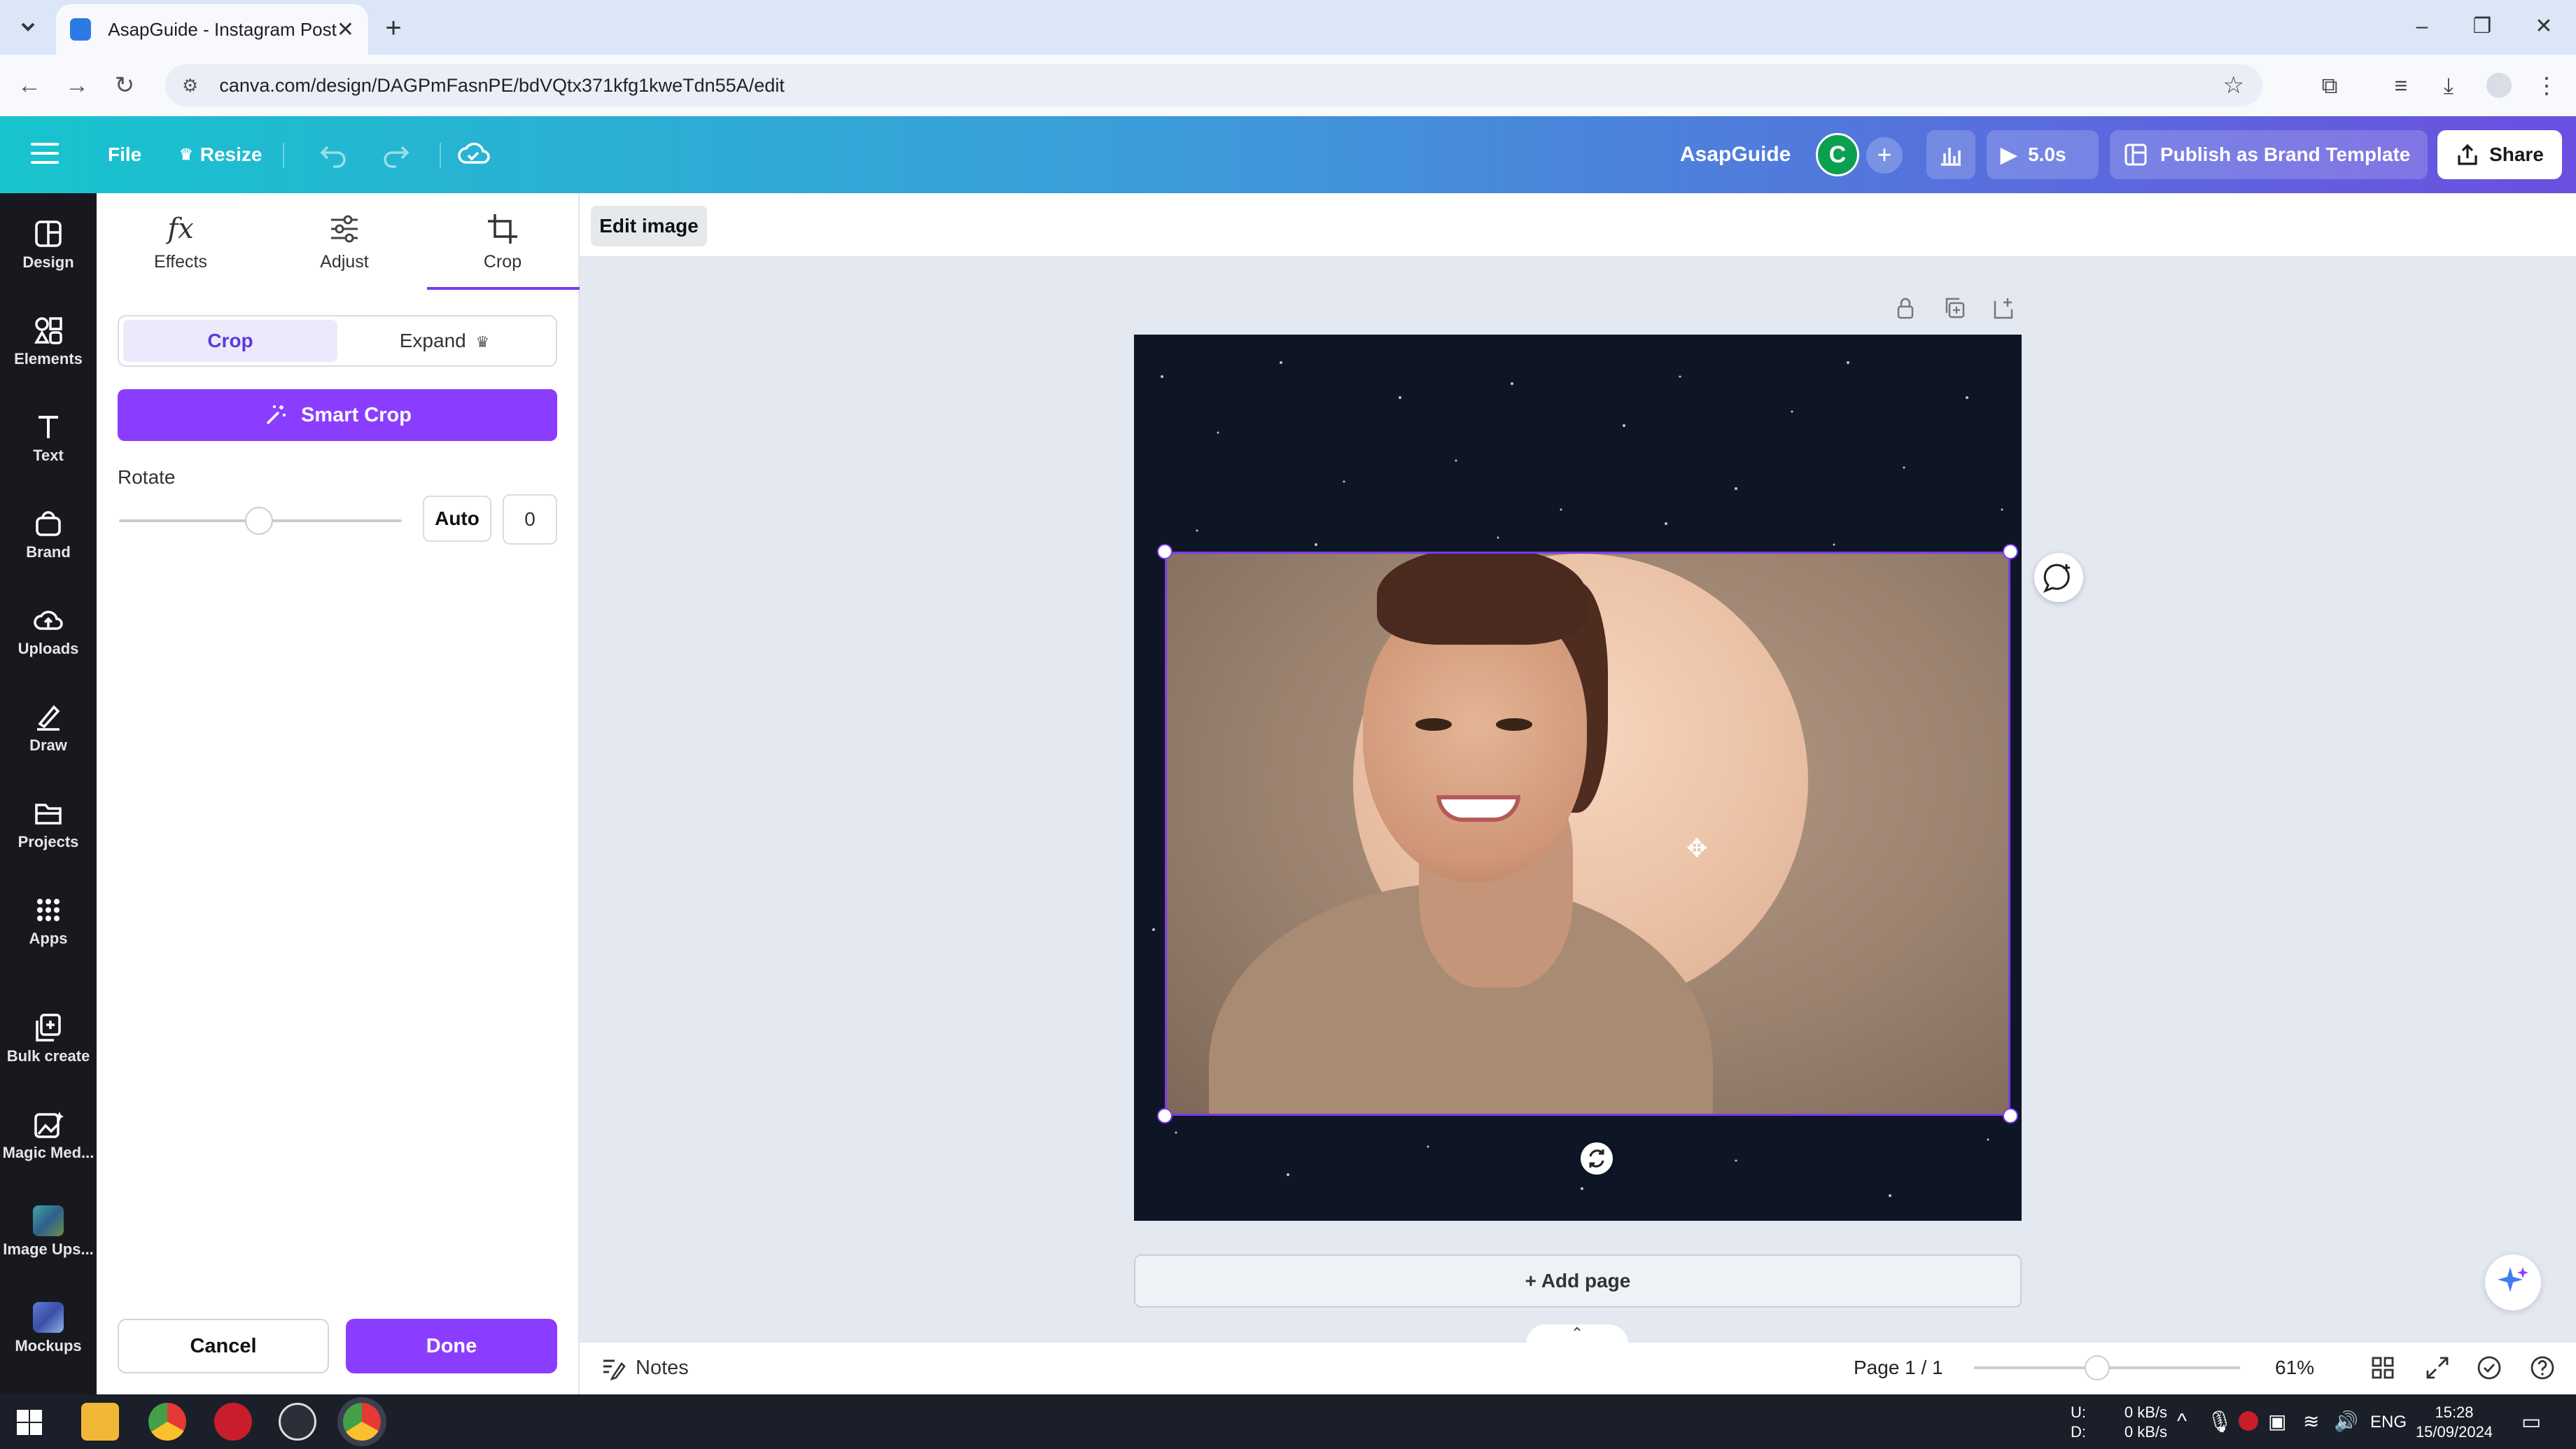  I want to click on share-button: Share, so click(2499, 154).